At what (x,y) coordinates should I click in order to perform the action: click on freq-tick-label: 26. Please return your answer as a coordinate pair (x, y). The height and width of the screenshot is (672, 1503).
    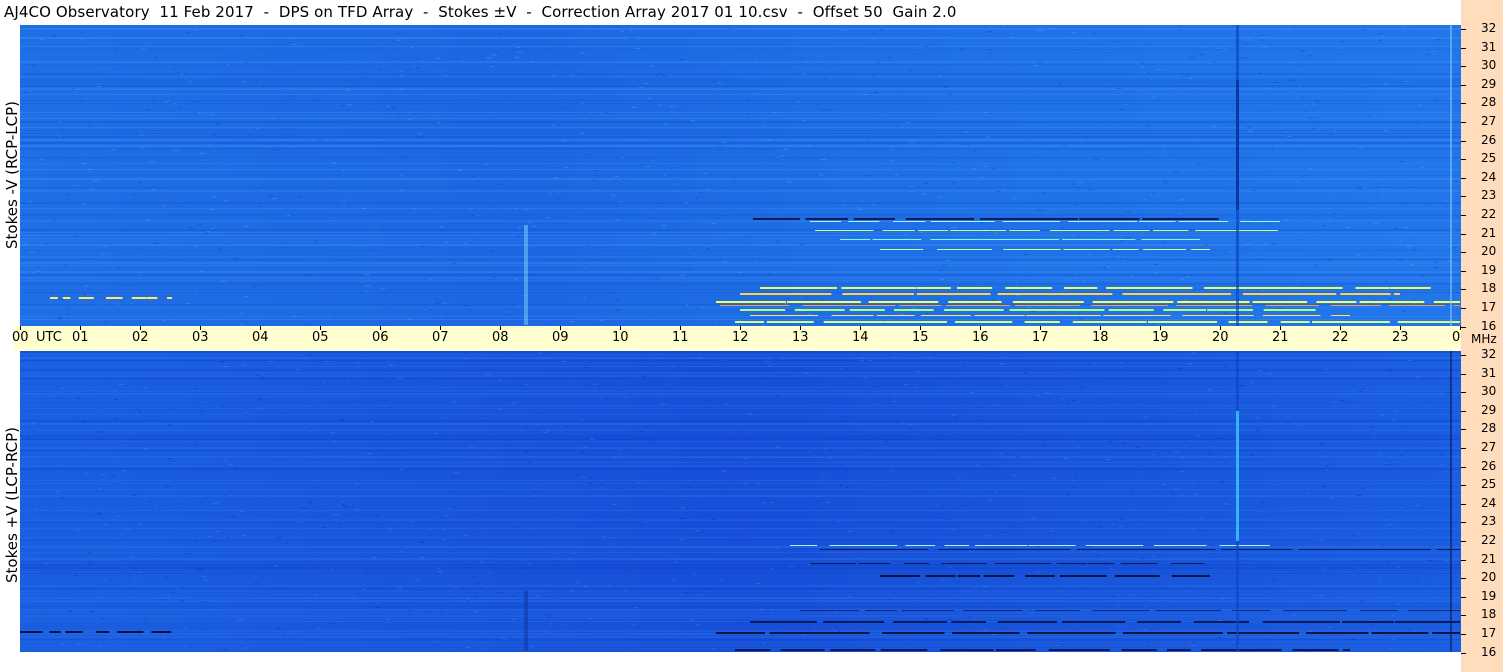
    Looking at the image, I should click on (1489, 465).